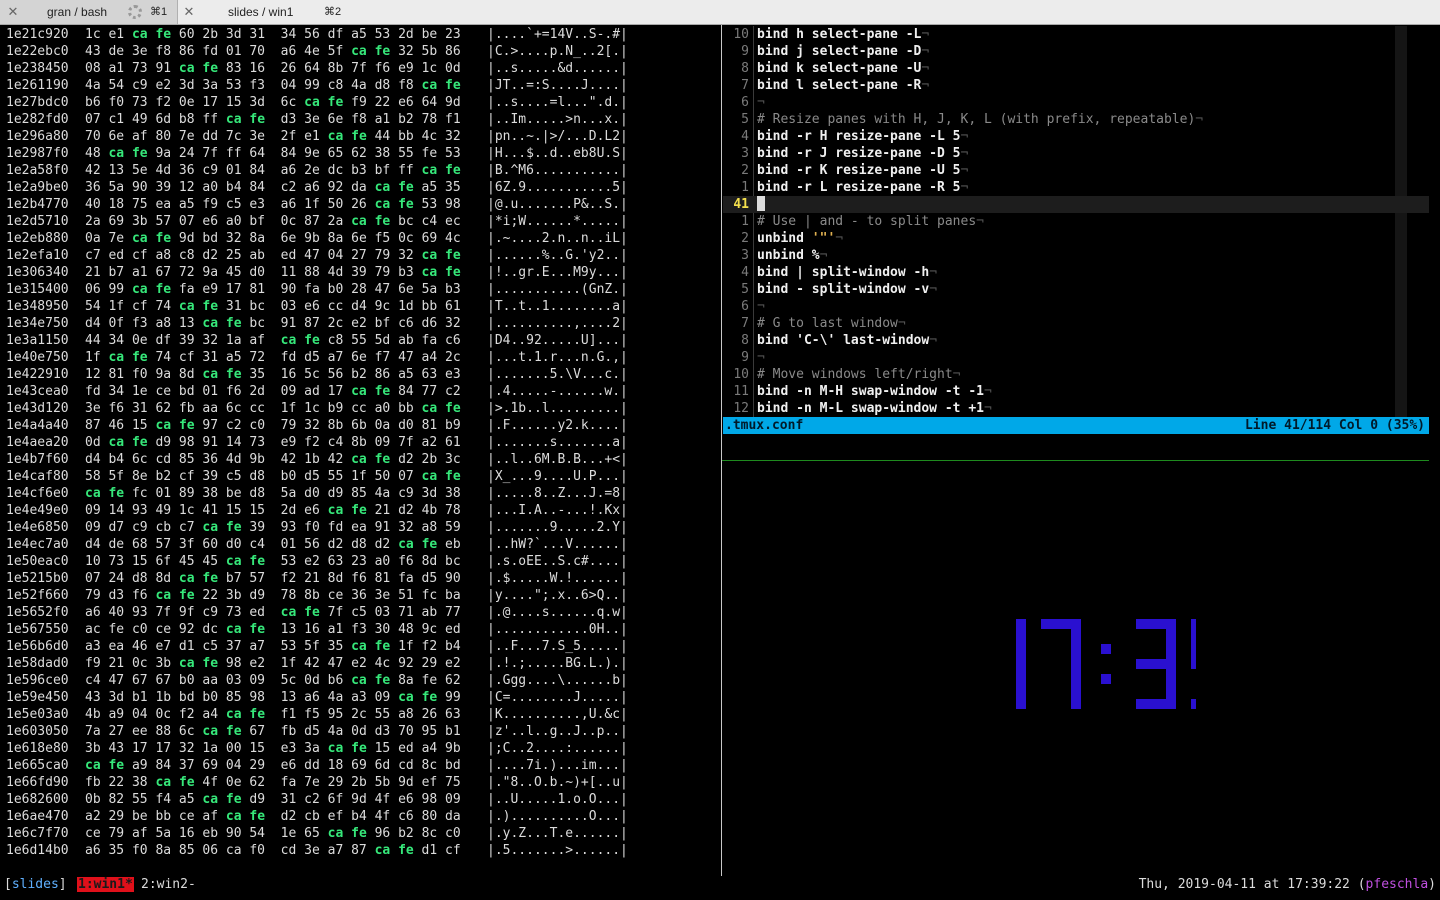 The image size is (1440, 900). What do you see at coordinates (874, 391) in the screenshot?
I see `line-text: bind -n M-H swap-window -t -1¬` at bounding box center [874, 391].